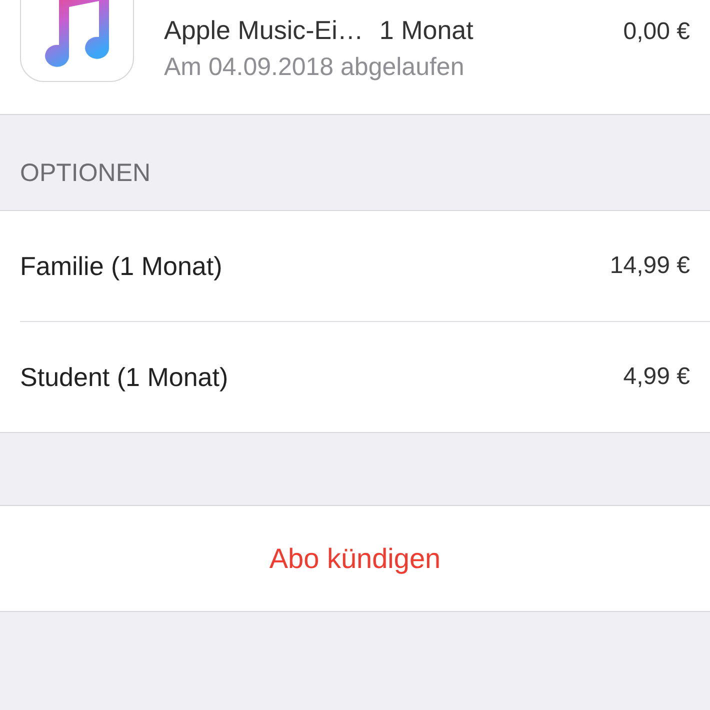 The width and height of the screenshot is (710, 710). What do you see at coordinates (121, 266) in the screenshot?
I see `option-label: Familie (1 Monat)` at bounding box center [121, 266].